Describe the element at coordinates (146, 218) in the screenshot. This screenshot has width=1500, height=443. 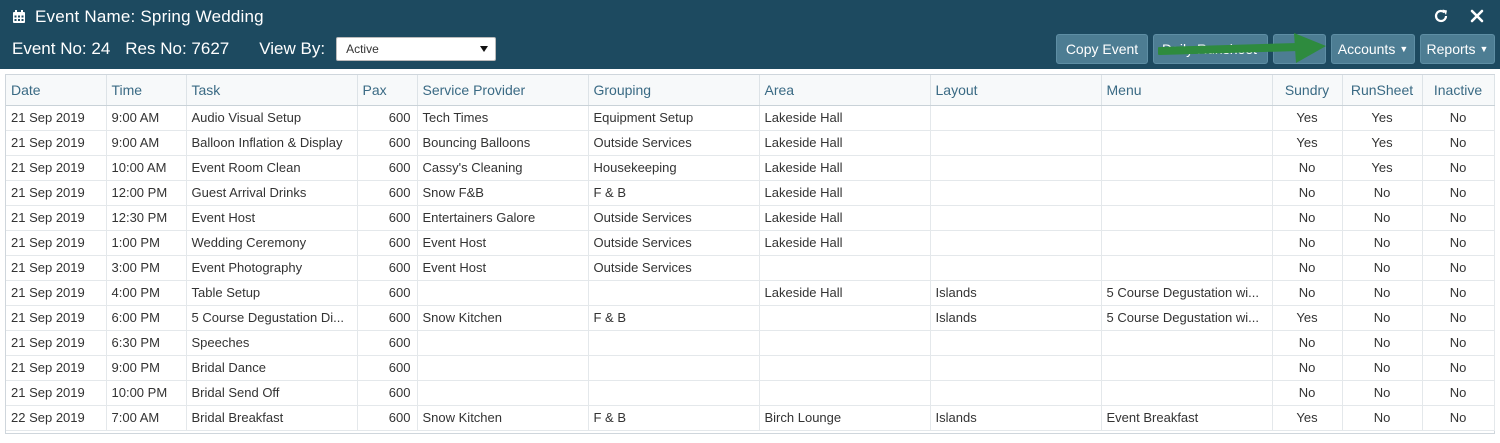
I see `cell-time: 12:30 PM` at that location.